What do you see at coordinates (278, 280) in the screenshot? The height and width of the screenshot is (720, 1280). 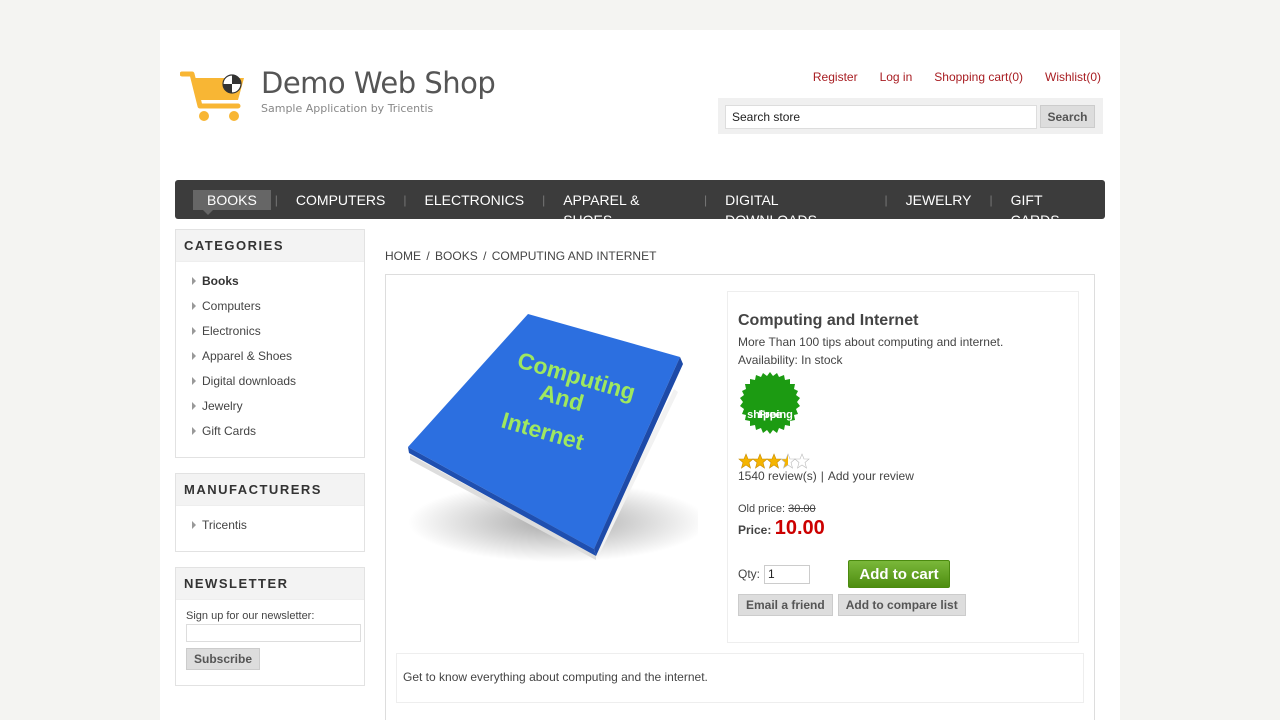 I see `category-books: Books` at bounding box center [278, 280].